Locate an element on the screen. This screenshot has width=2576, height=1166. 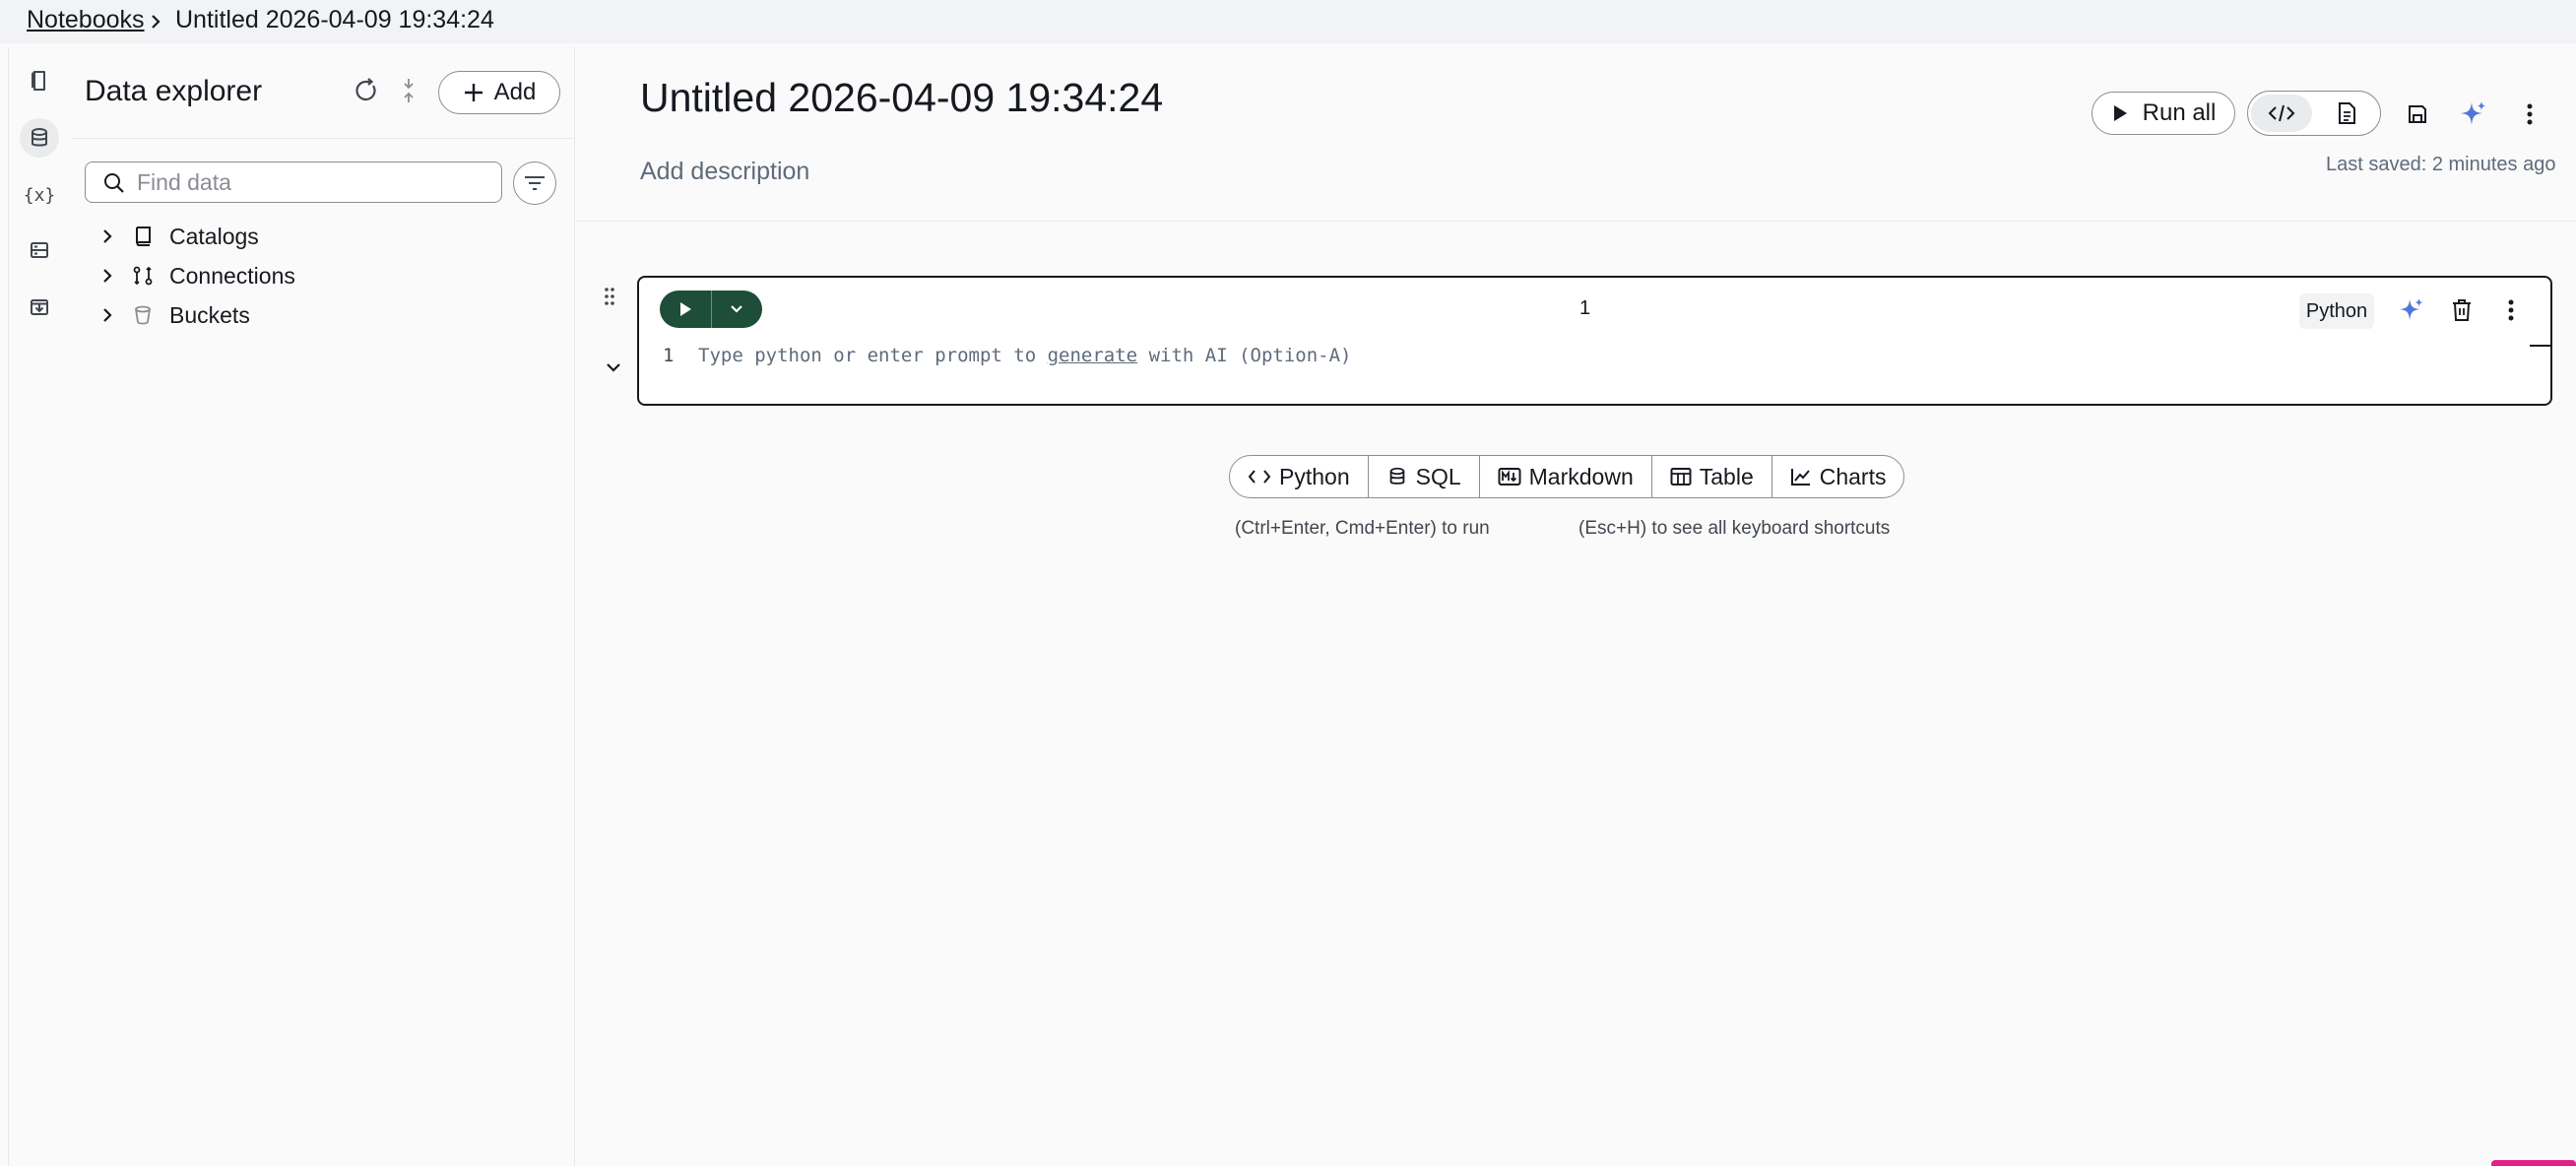
notebook-icon is located at coordinates (39, 81).